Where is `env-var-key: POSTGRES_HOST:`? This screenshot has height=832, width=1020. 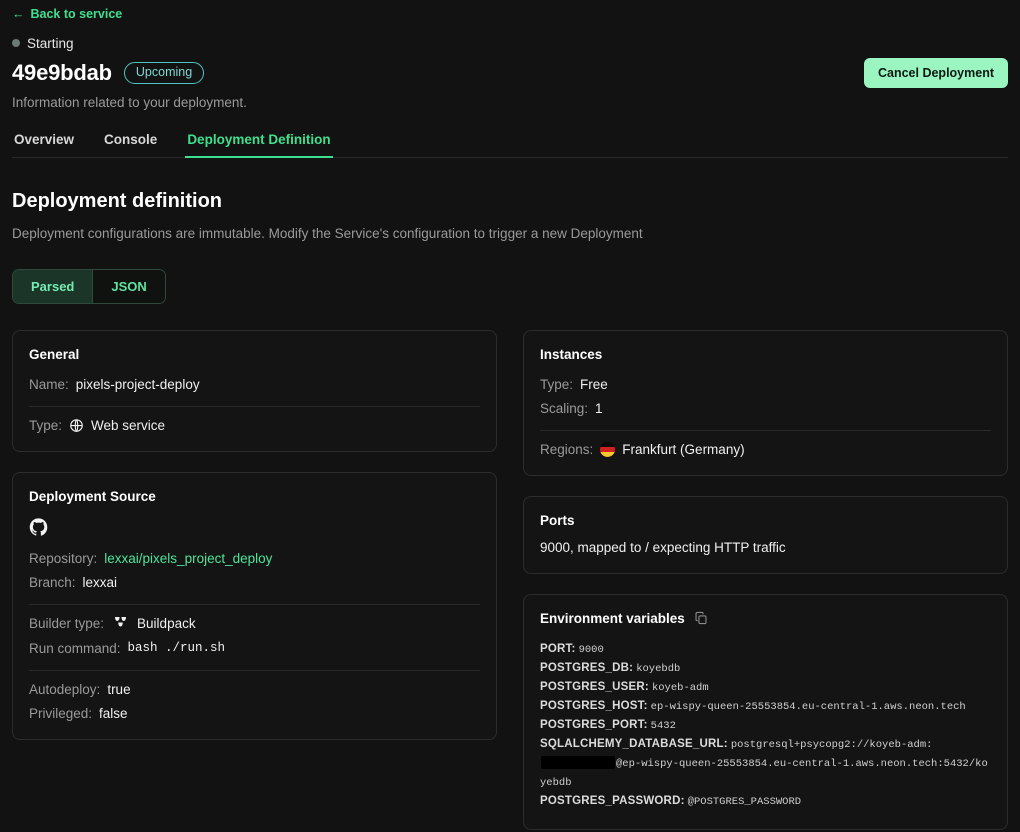
env-var-key: POSTGRES_HOST: is located at coordinates (594, 705).